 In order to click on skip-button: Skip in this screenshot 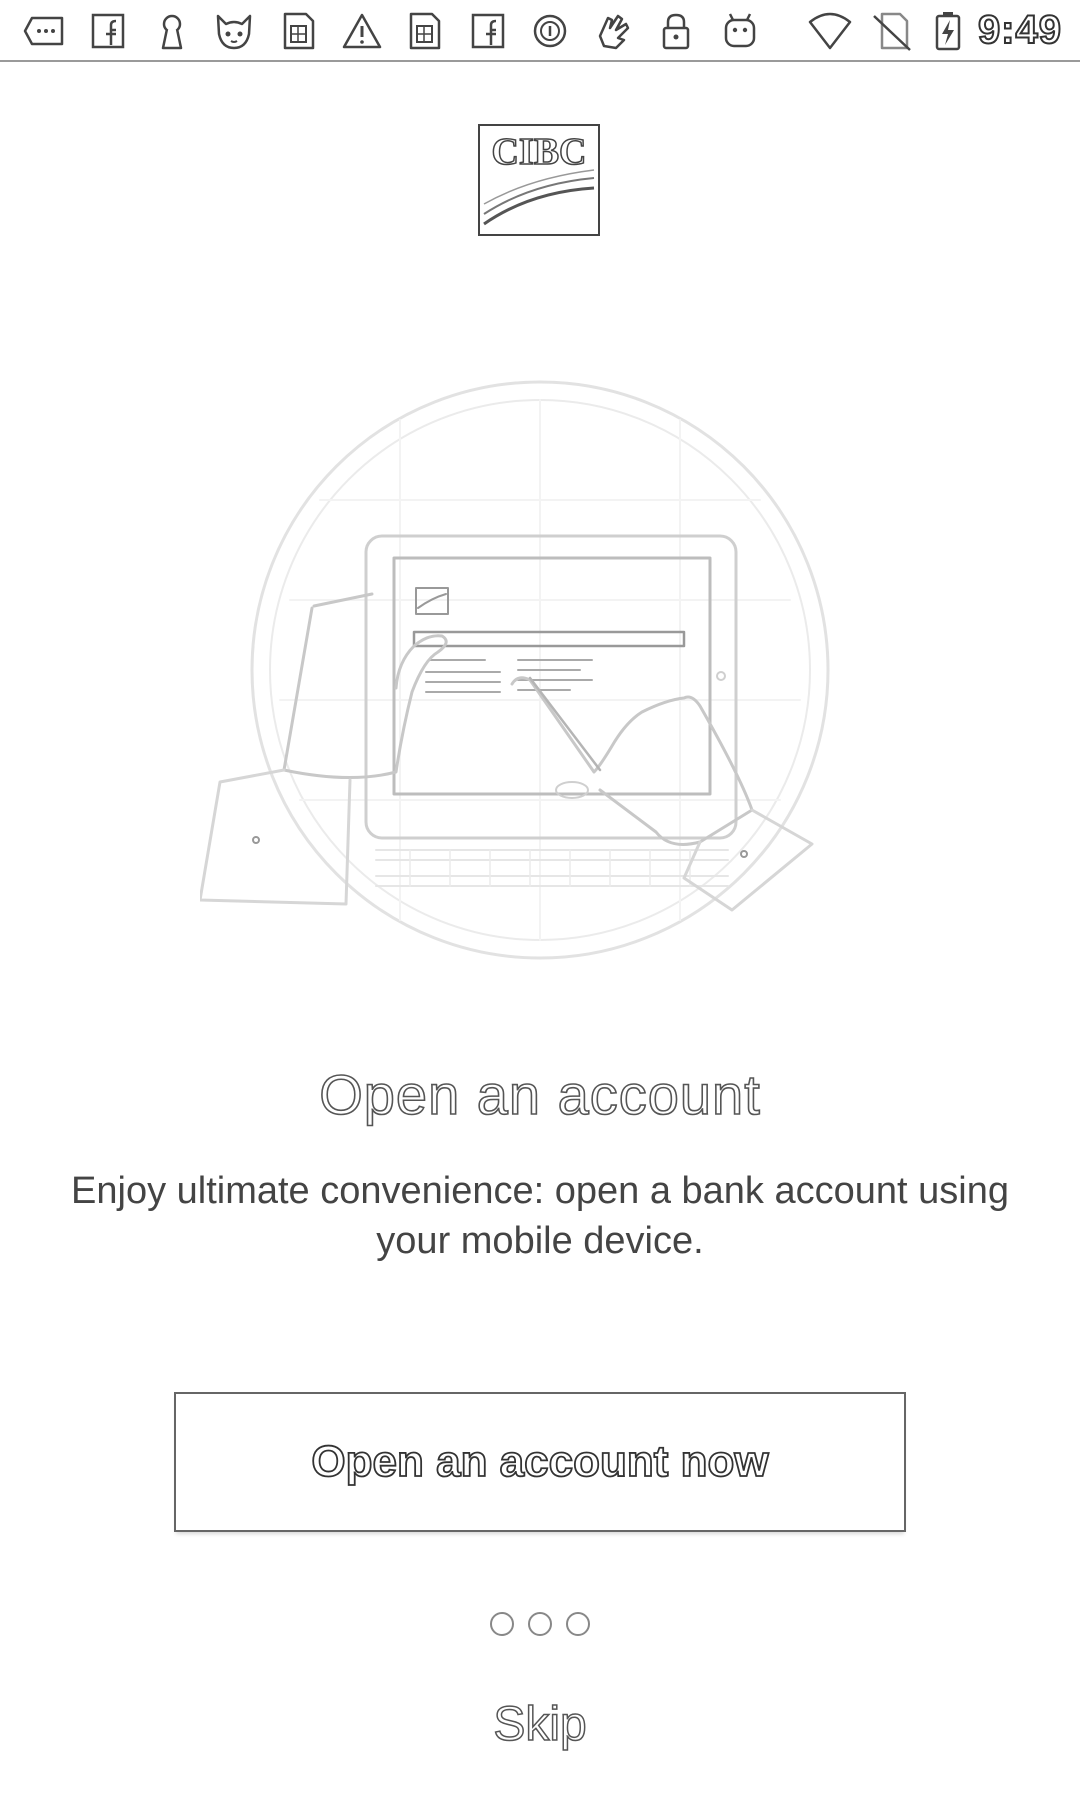, I will do `click(540, 1725)`.